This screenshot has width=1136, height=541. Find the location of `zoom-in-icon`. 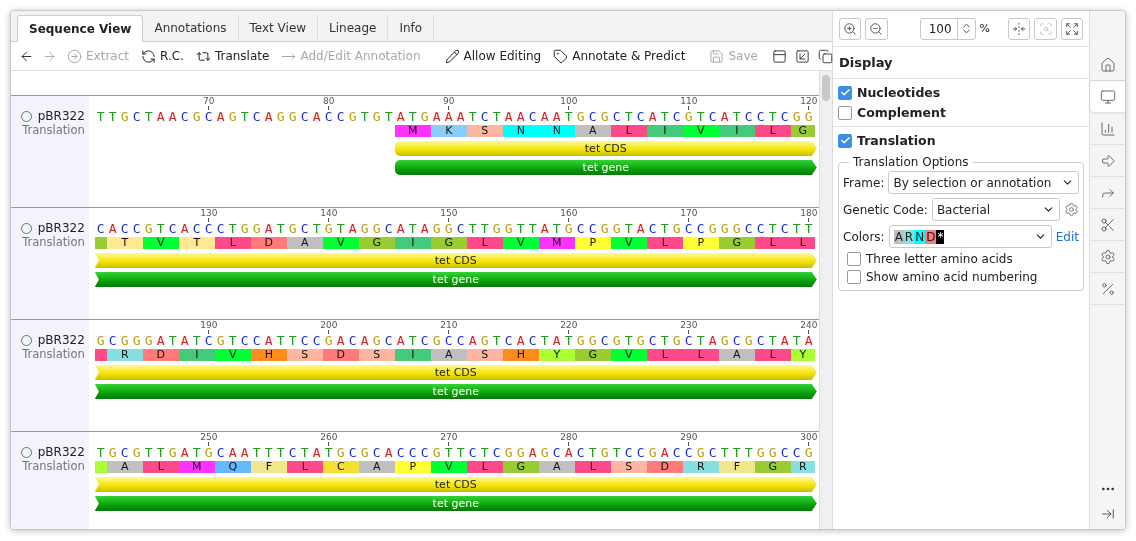

zoom-in-icon is located at coordinates (850, 28).